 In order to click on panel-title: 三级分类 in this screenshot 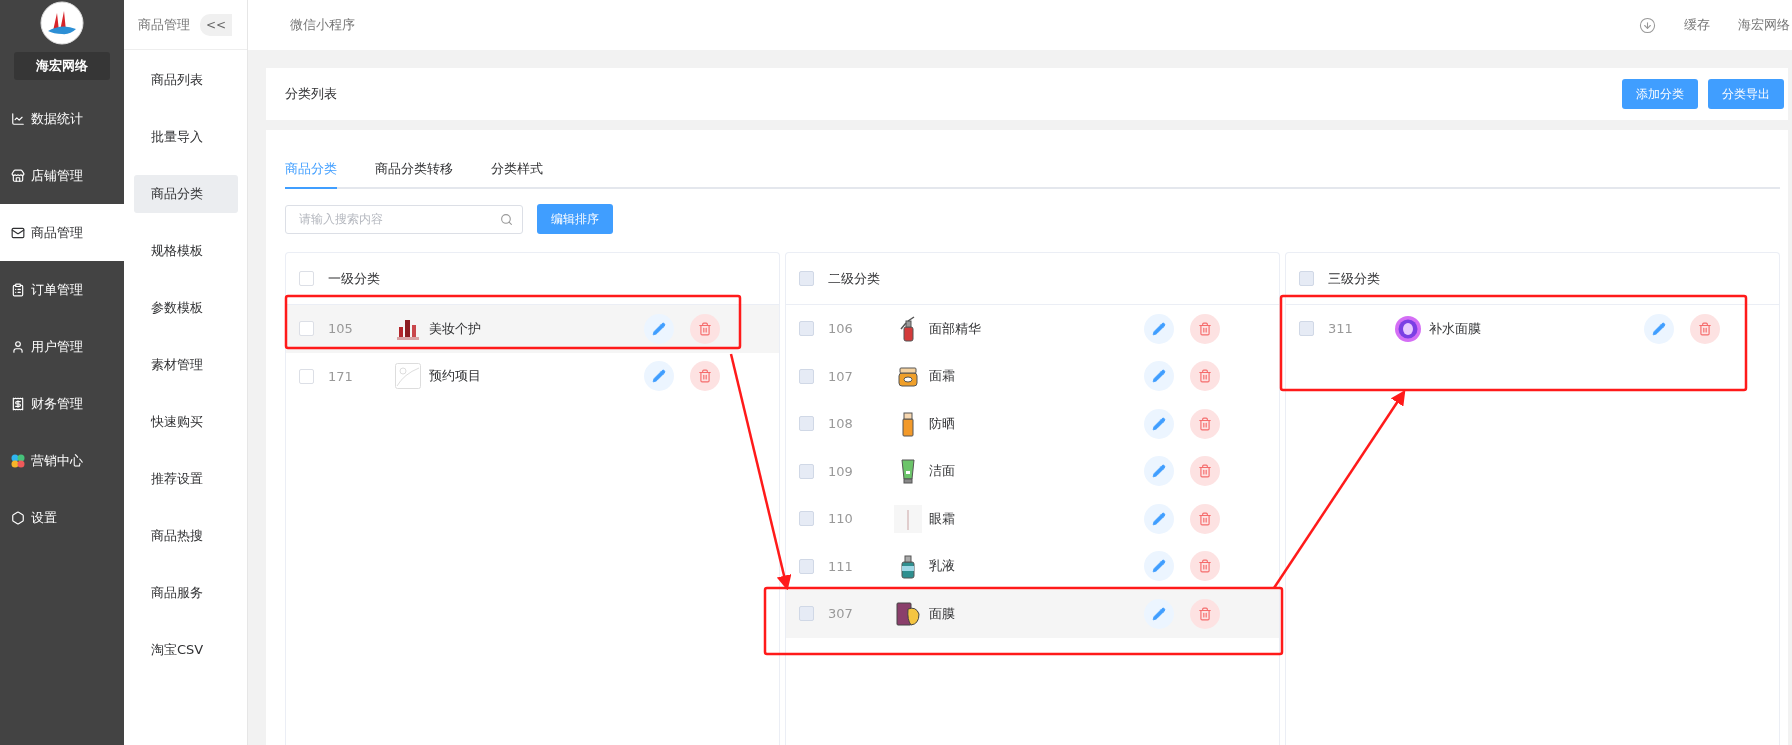, I will do `click(1354, 278)`.